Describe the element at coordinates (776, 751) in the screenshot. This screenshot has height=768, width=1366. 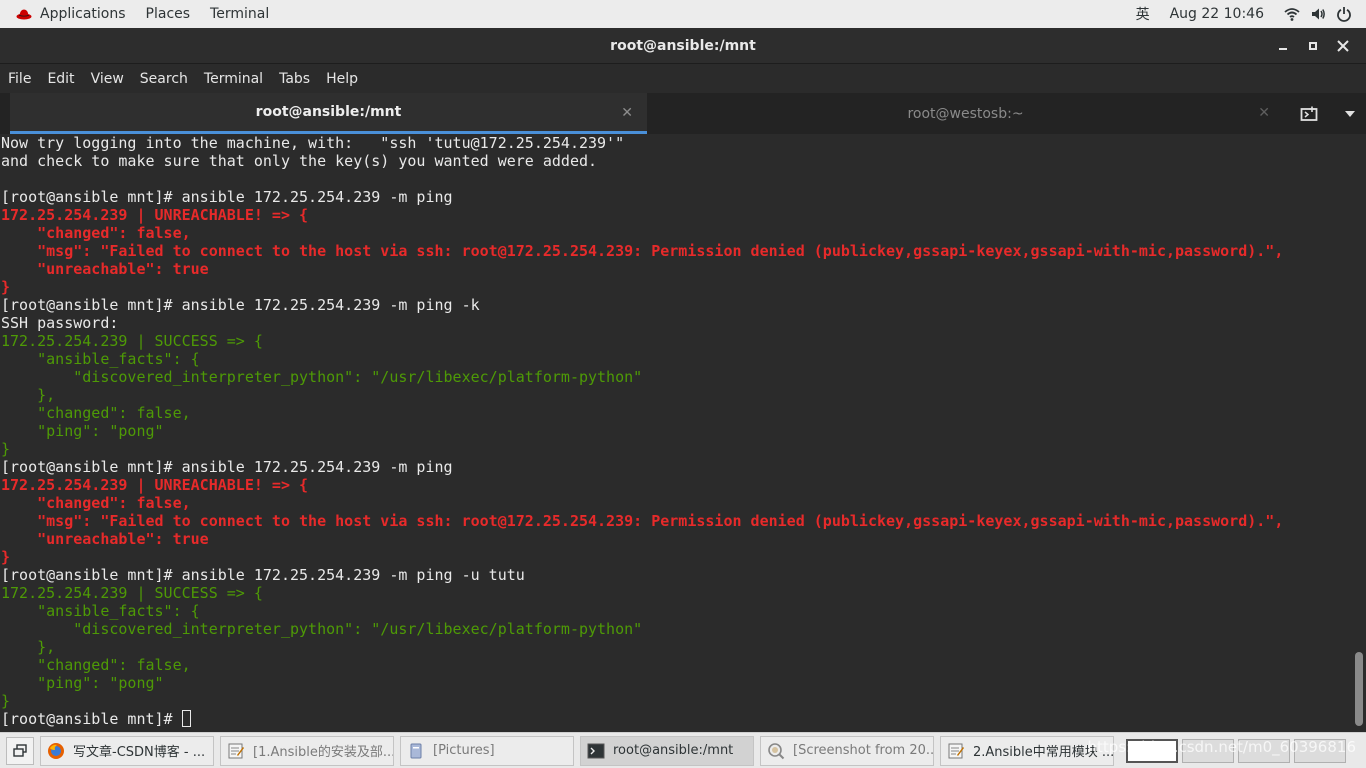
I see `image-viewer-icon` at that location.